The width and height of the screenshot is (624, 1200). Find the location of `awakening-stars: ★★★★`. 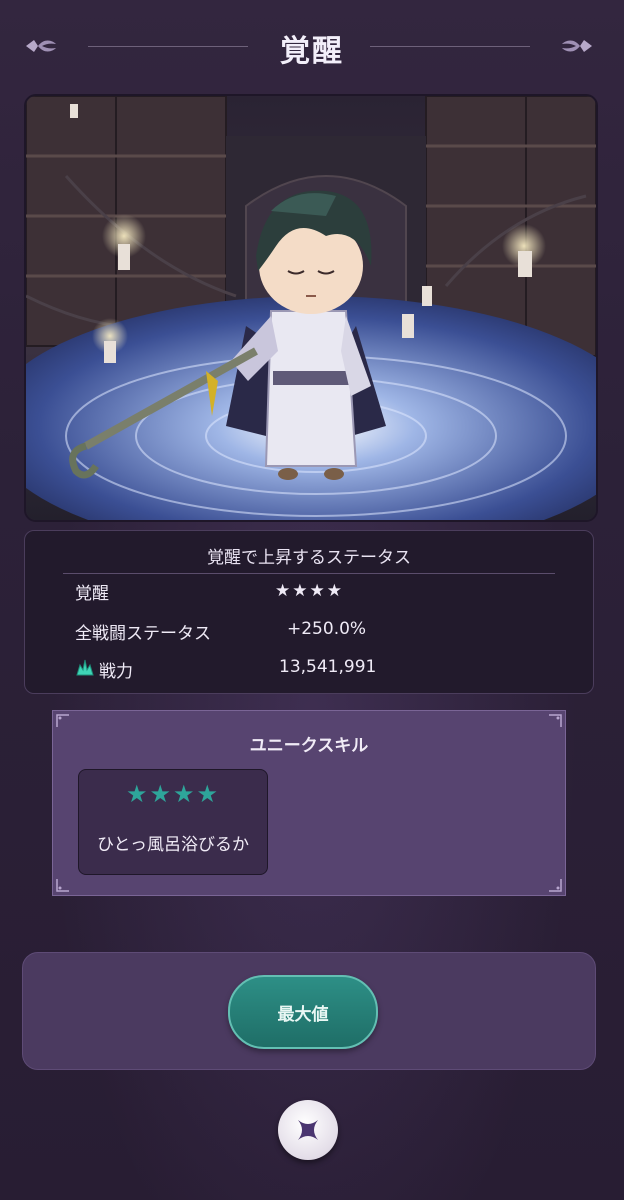

awakening-stars: ★★★★ is located at coordinates (309, 591).